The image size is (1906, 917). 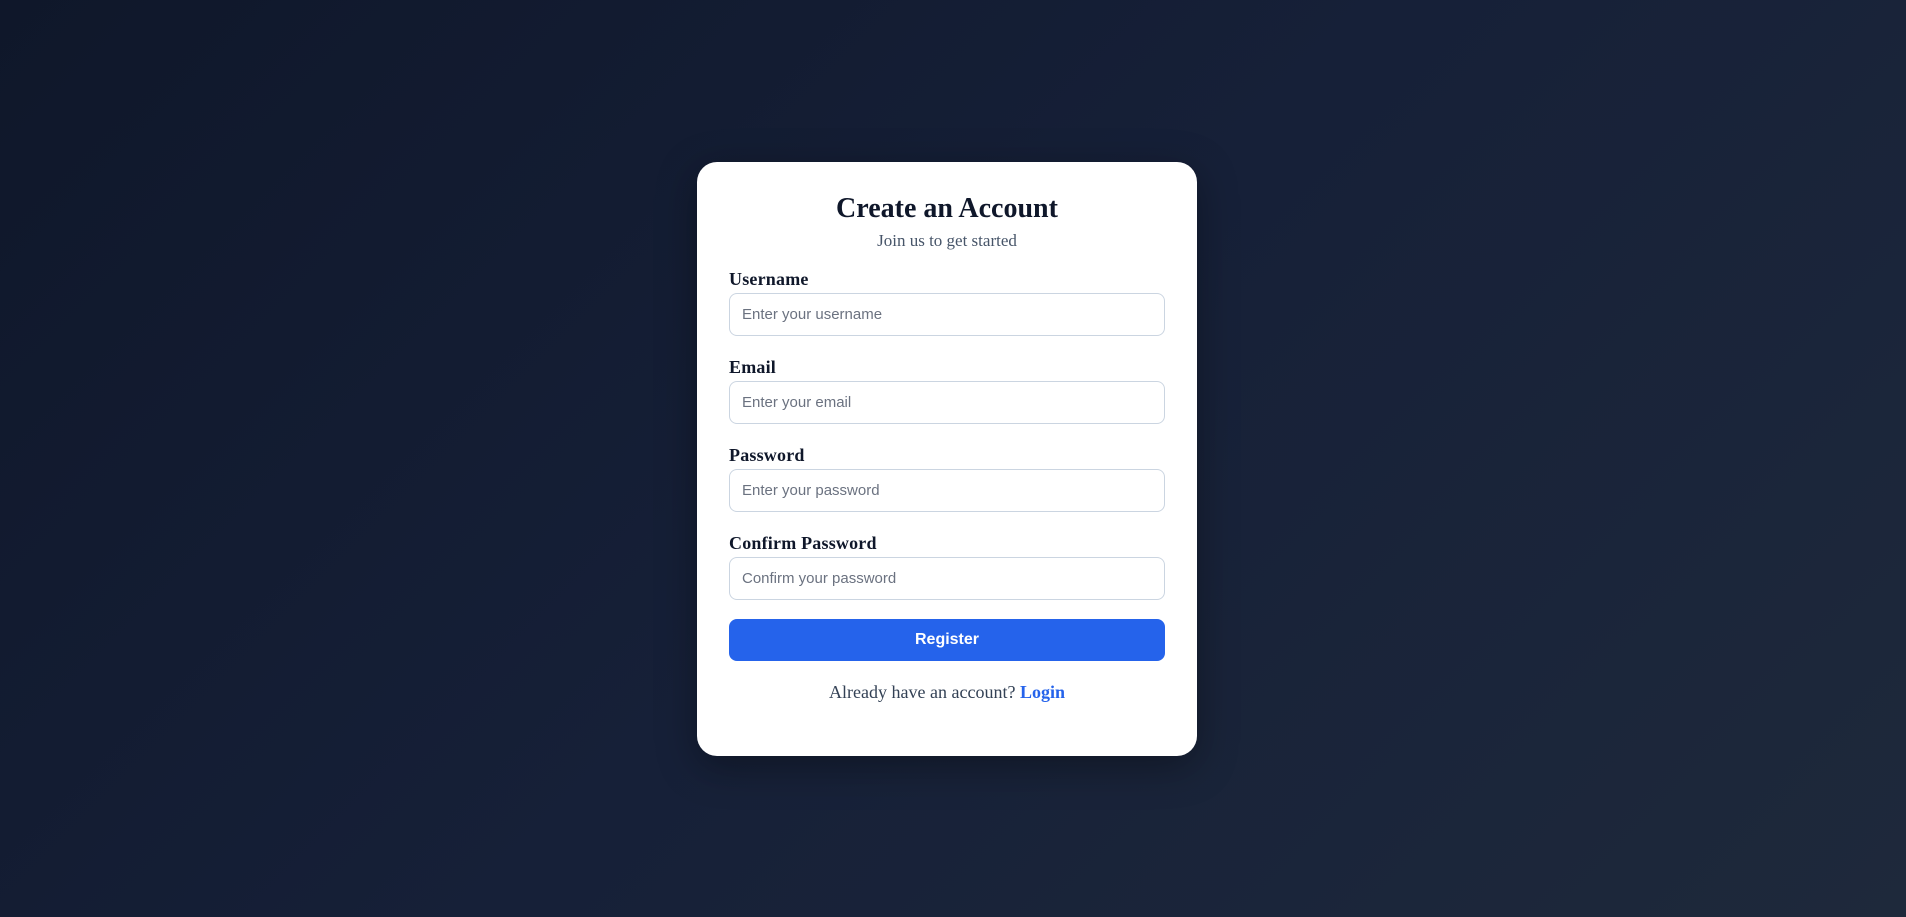 I want to click on login-prompt: Already have an account? Login, so click(x=947, y=692).